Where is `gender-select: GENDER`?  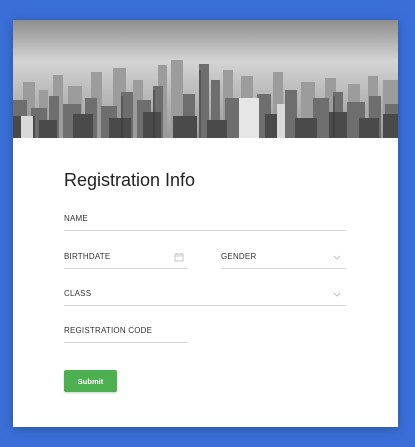
gender-select: GENDER is located at coordinates (283, 259).